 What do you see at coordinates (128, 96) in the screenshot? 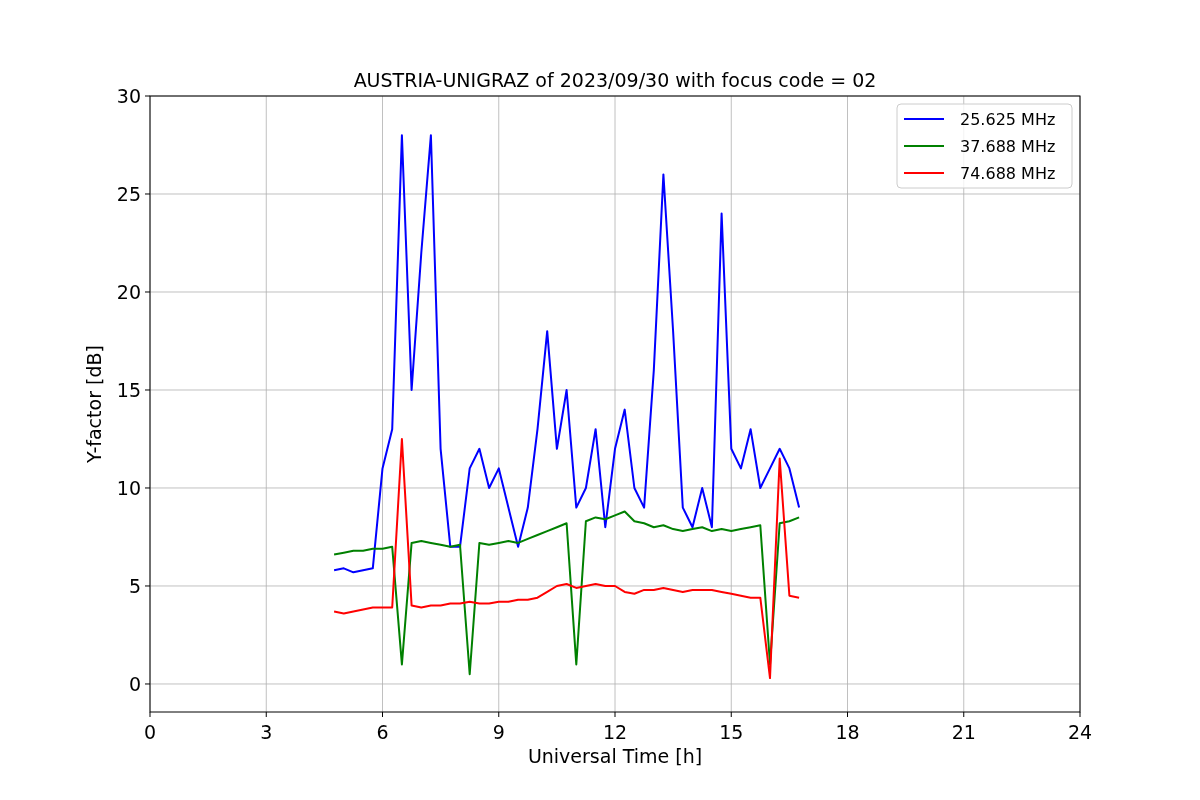
I see `y-tick-label: 30` at bounding box center [128, 96].